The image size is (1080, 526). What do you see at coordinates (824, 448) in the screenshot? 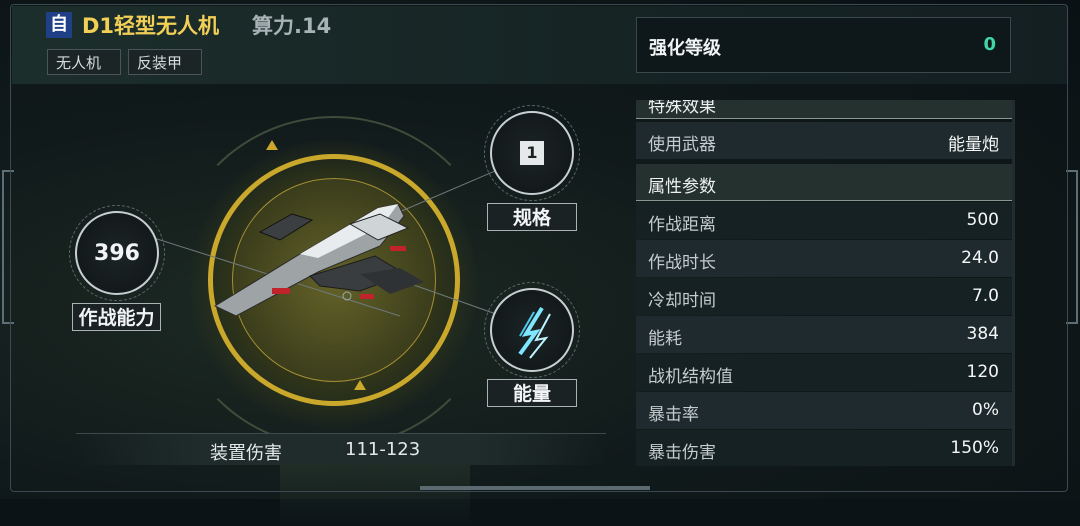
I see `stat-row: 暴击伤害 150%` at bounding box center [824, 448].